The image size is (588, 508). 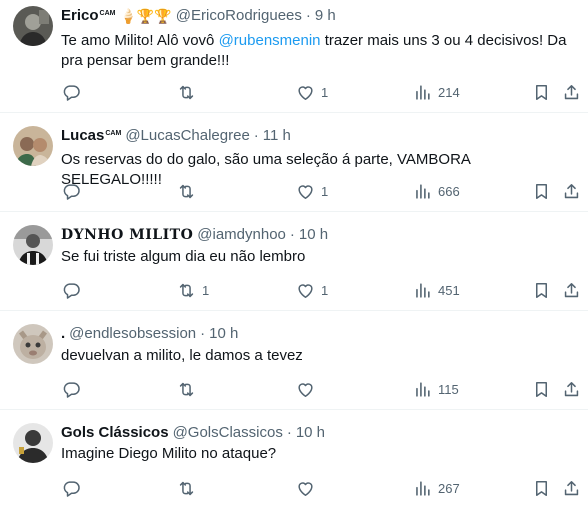 What do you see at coordinates (436, 290) in the screenshot?
I see `views-button: 451` at bounding box center [436, 290].